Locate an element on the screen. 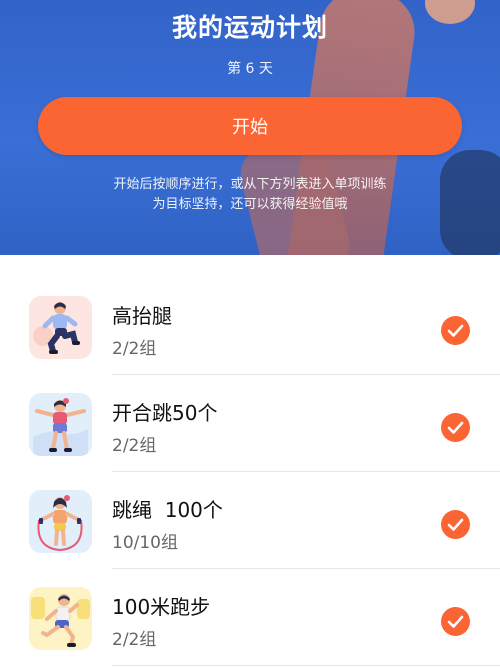 This screenshot has height=667, width=500. hint-line-1: 开始后按顺序进行，或从下方列表进入单项训练 is located at coordinates (250, 184).